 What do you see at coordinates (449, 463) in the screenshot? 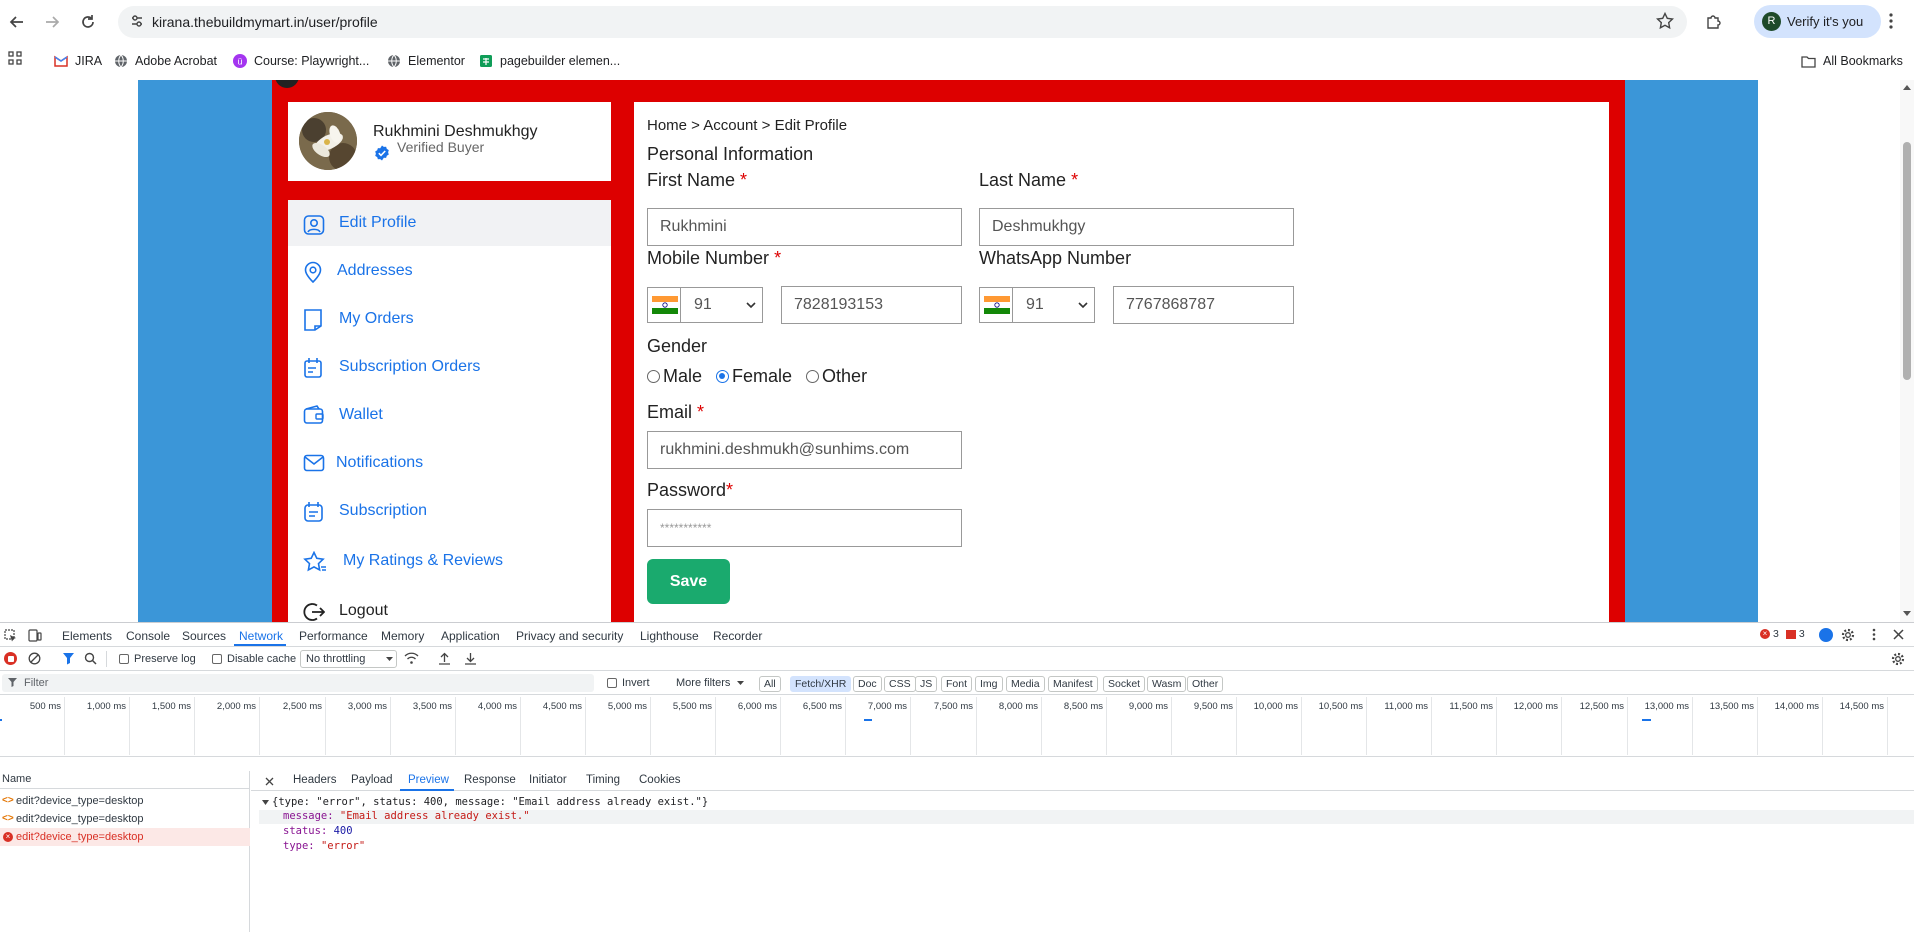
I see `menu-item-notifications: Notifications` at bounding box center [449, 463].